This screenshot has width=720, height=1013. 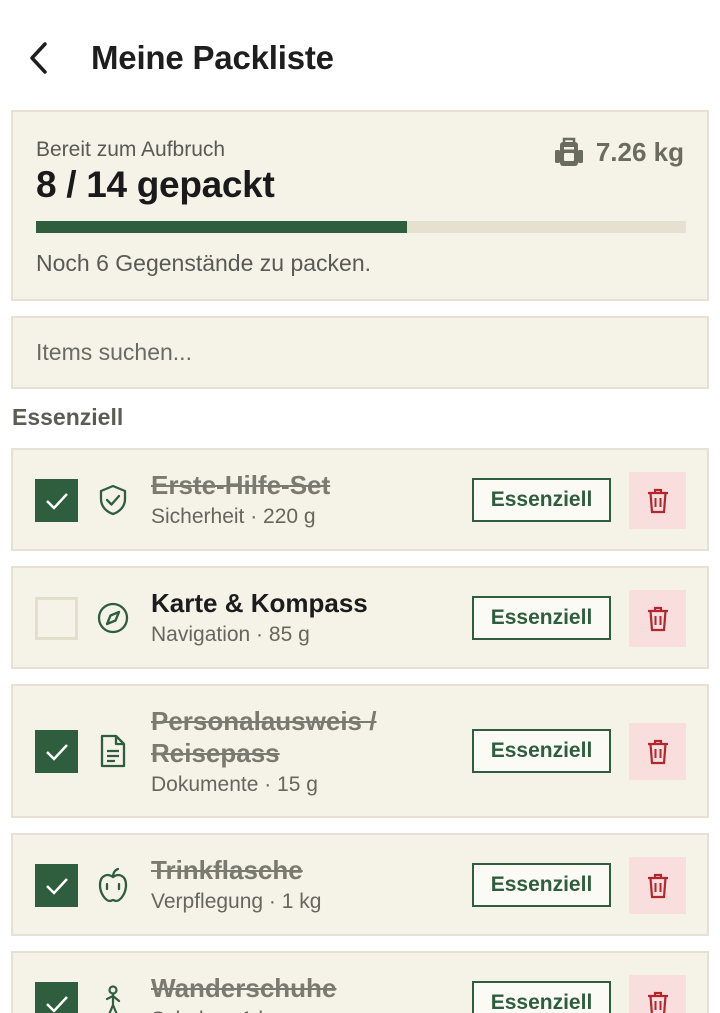 What do you see at coordinates (204, 263) in the screenshot?
I see `remaining-note: Noch 6 Gegenstände zu packen.` at bounding box center [204, 263].